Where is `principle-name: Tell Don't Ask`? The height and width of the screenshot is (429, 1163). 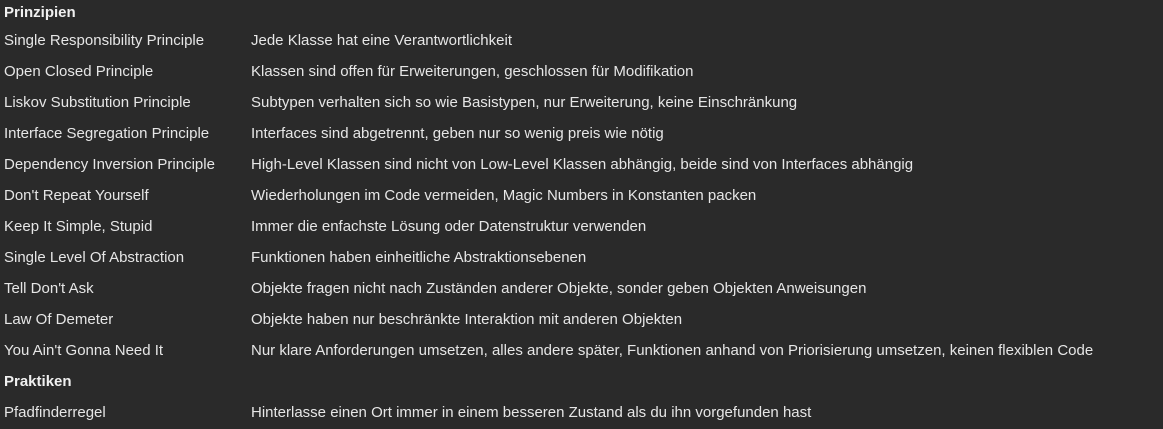 principle-name: Tell Don't Ask is located at coordinates (49, 288).